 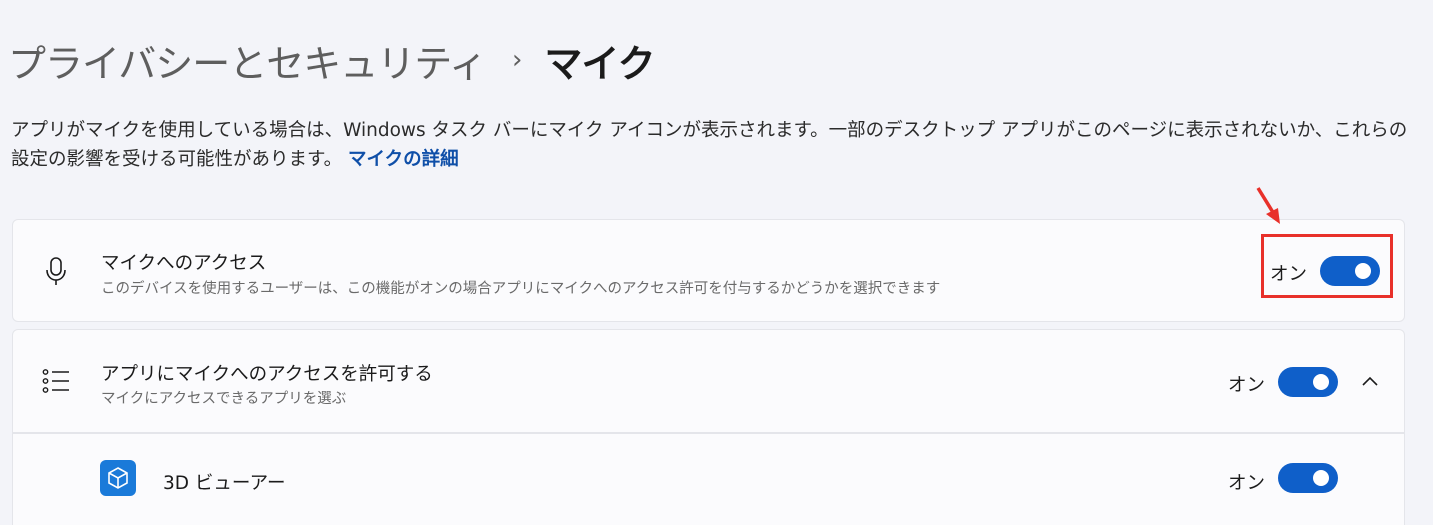 What do you see at coordinates (118, 478) in the screenshot?
I see `3d-viewer-icon` at bounding box center [118, 478].